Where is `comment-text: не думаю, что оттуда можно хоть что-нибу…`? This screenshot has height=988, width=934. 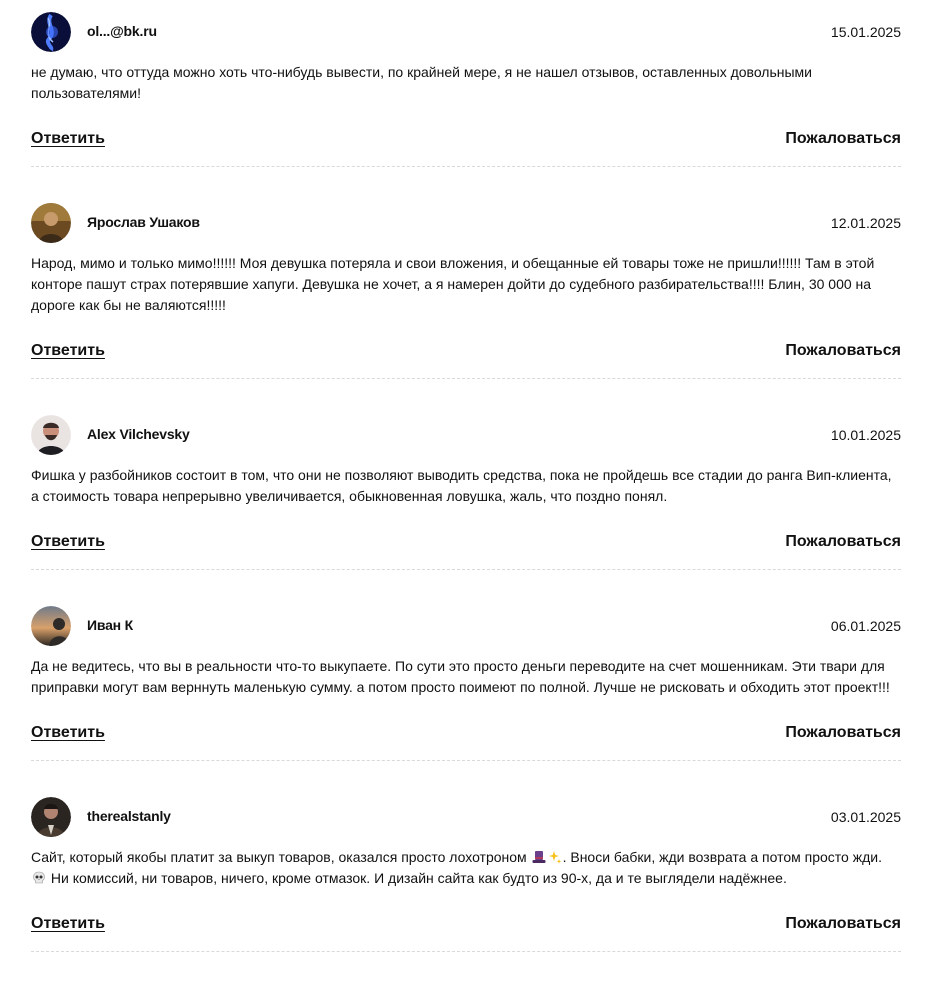
comment-text: не думаю, что оттуда можно хоть что-нибу… is located at coordinates (421, 82).